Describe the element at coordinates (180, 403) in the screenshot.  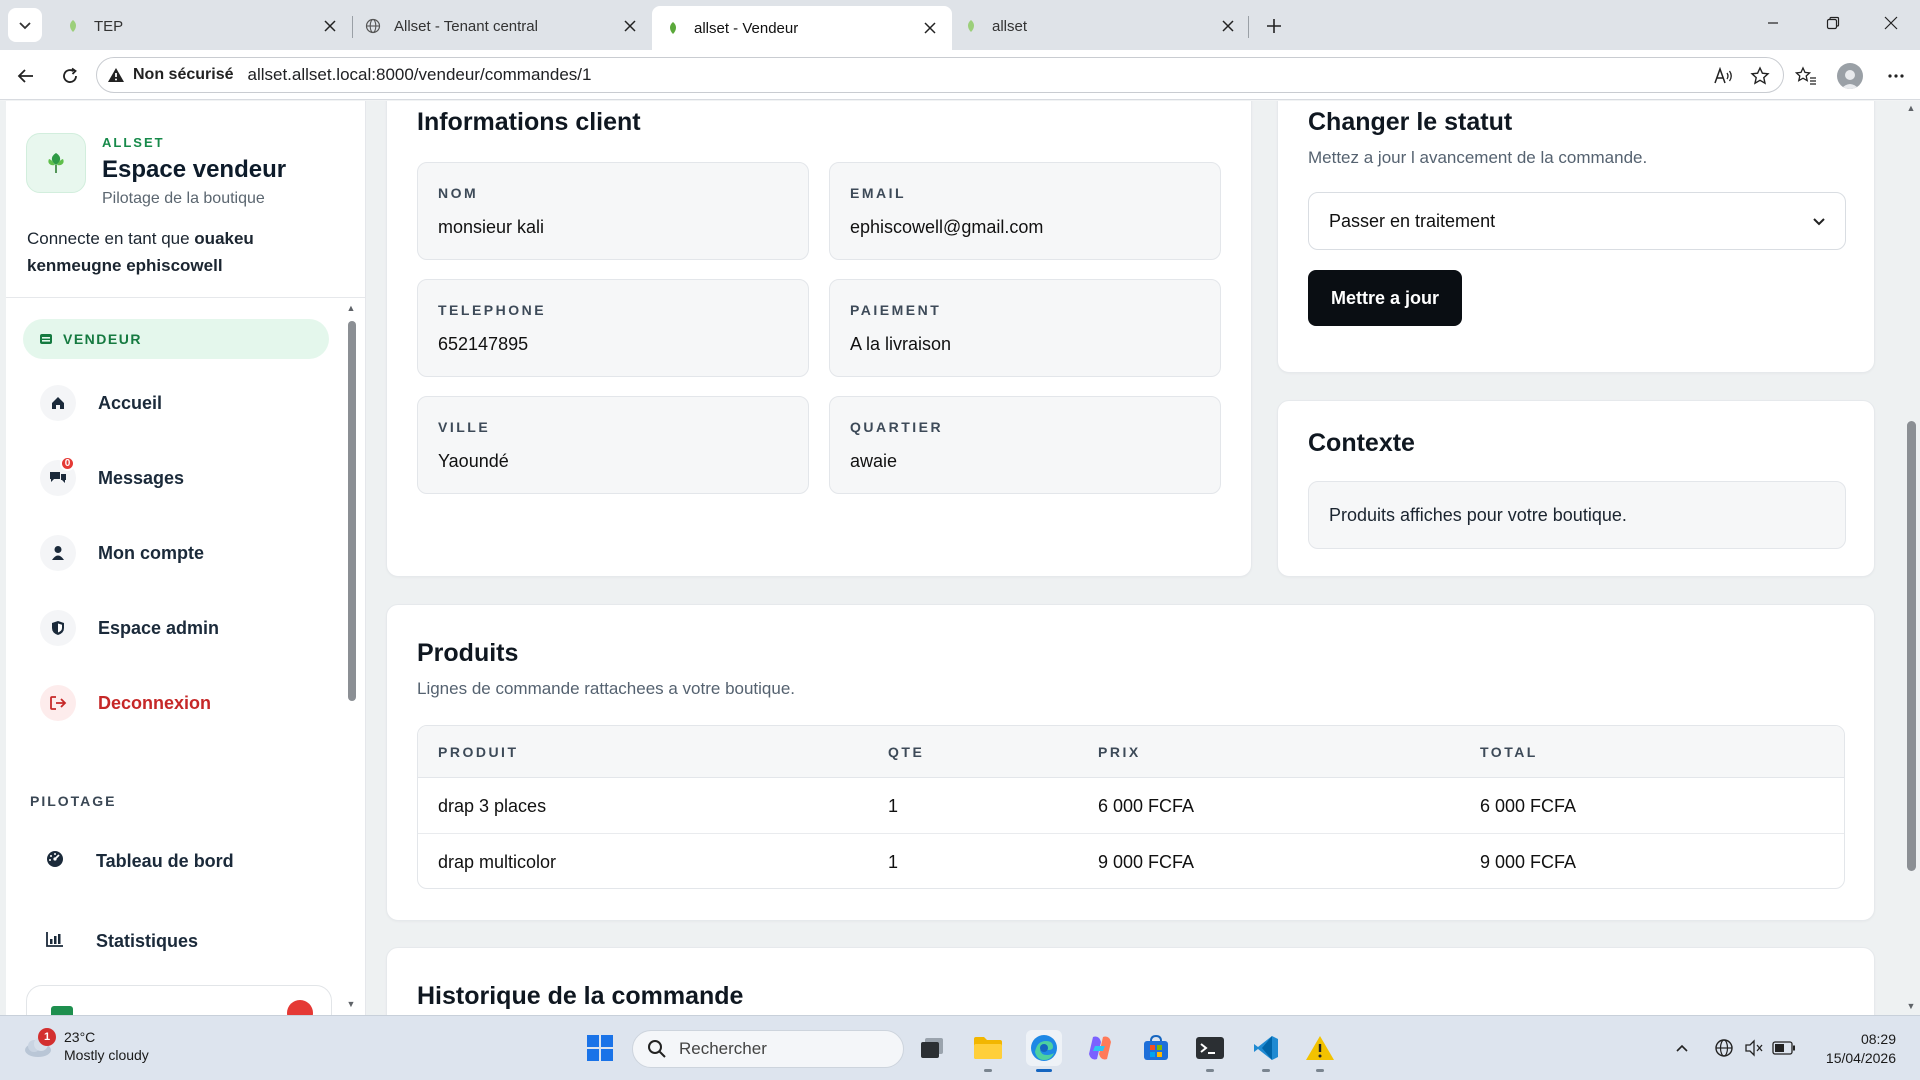
I see `sidebar-item-accueil: Accueil` at that location.